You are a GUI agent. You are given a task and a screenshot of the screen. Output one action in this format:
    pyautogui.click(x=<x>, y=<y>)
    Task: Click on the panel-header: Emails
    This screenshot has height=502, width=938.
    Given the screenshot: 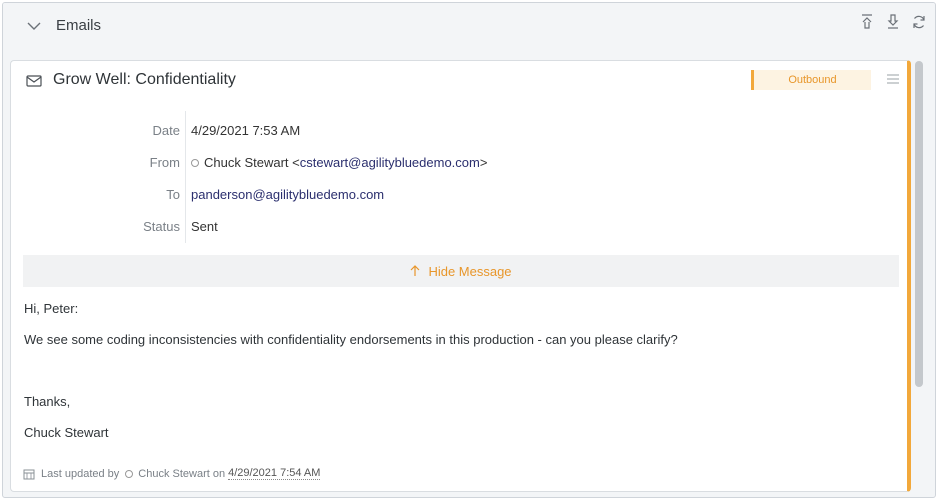 What is the action you would take?
    pyautogui.click(x=469, y=26)
    